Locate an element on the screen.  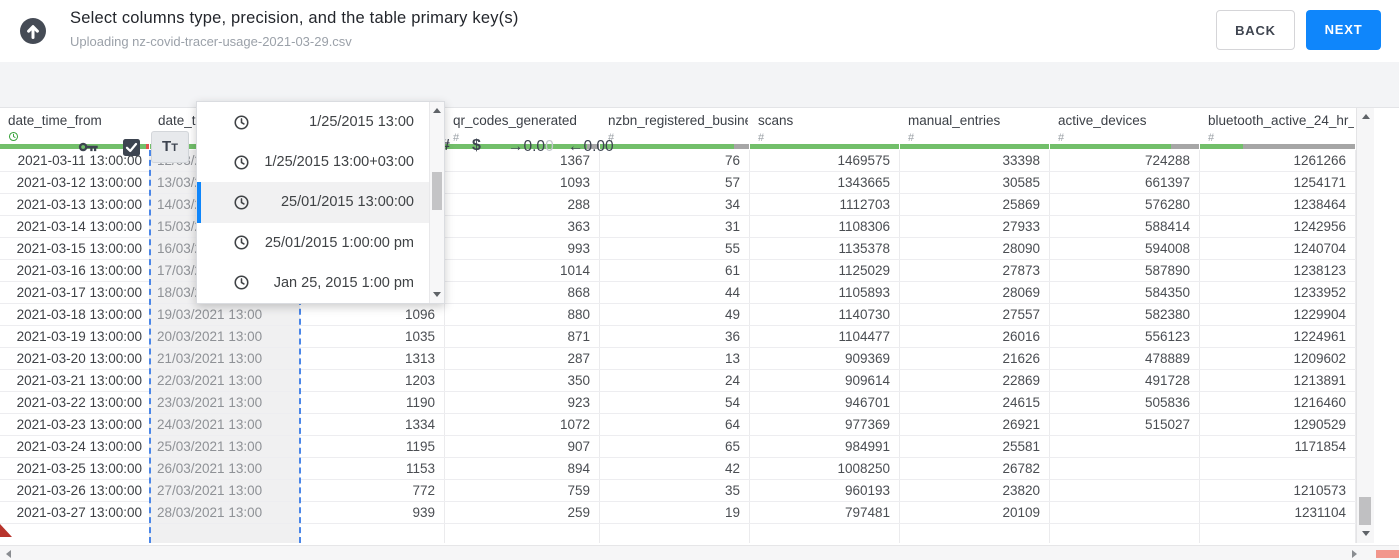
column-header: bluetooth_active_24_hr_ # is located at coordinates (1278, 125).